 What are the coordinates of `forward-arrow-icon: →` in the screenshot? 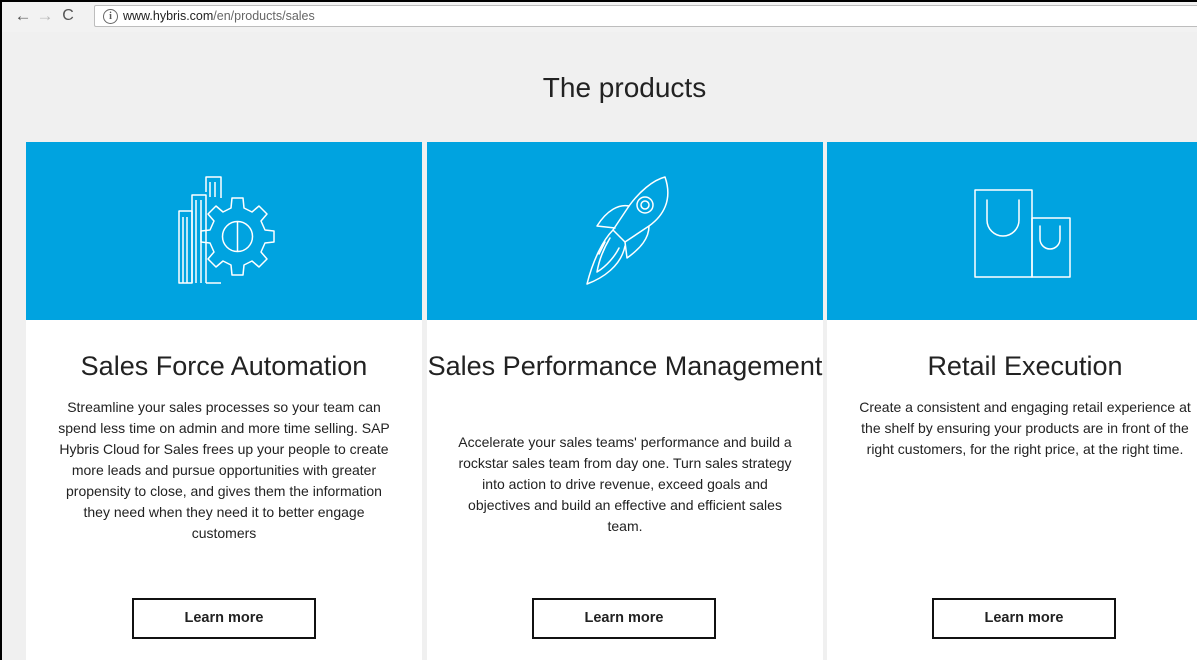 It's located at (45, 16).